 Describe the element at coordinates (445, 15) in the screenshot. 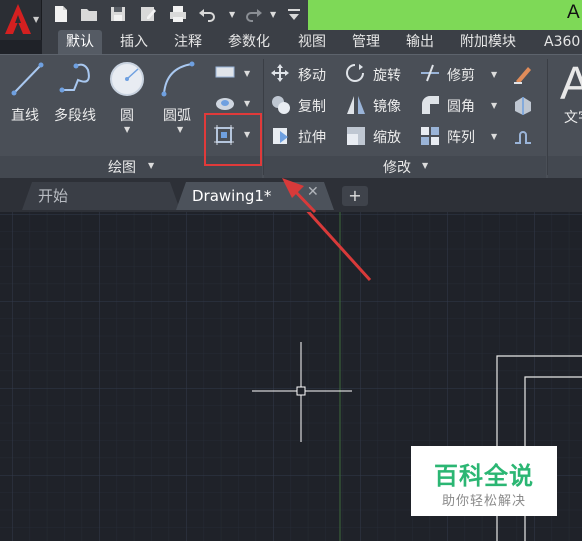

I see `title-accent` at that location.